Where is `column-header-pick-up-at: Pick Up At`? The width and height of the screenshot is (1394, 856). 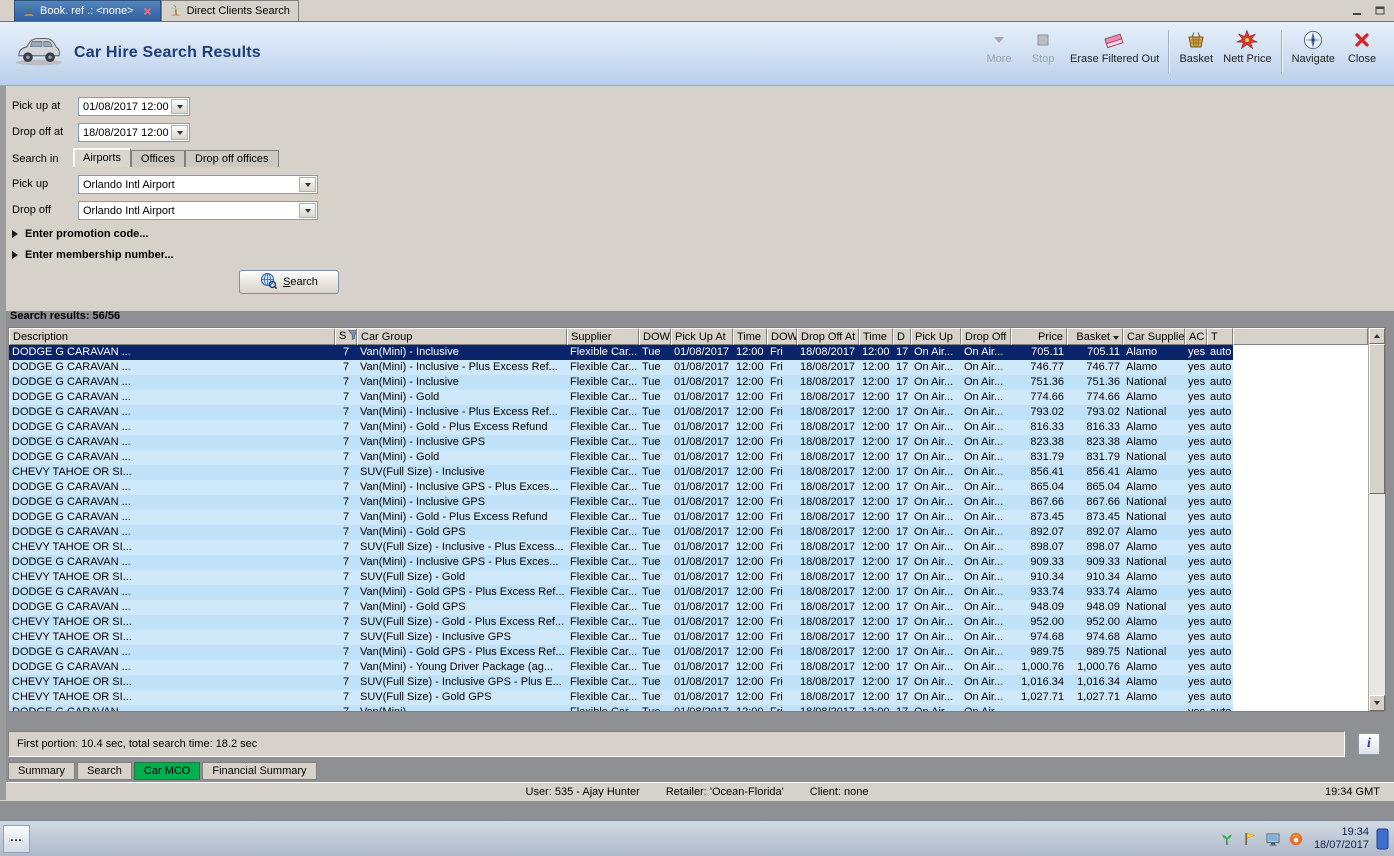 column-header-pick-up-at: Pick Up At is located at coordinates (702, 336).